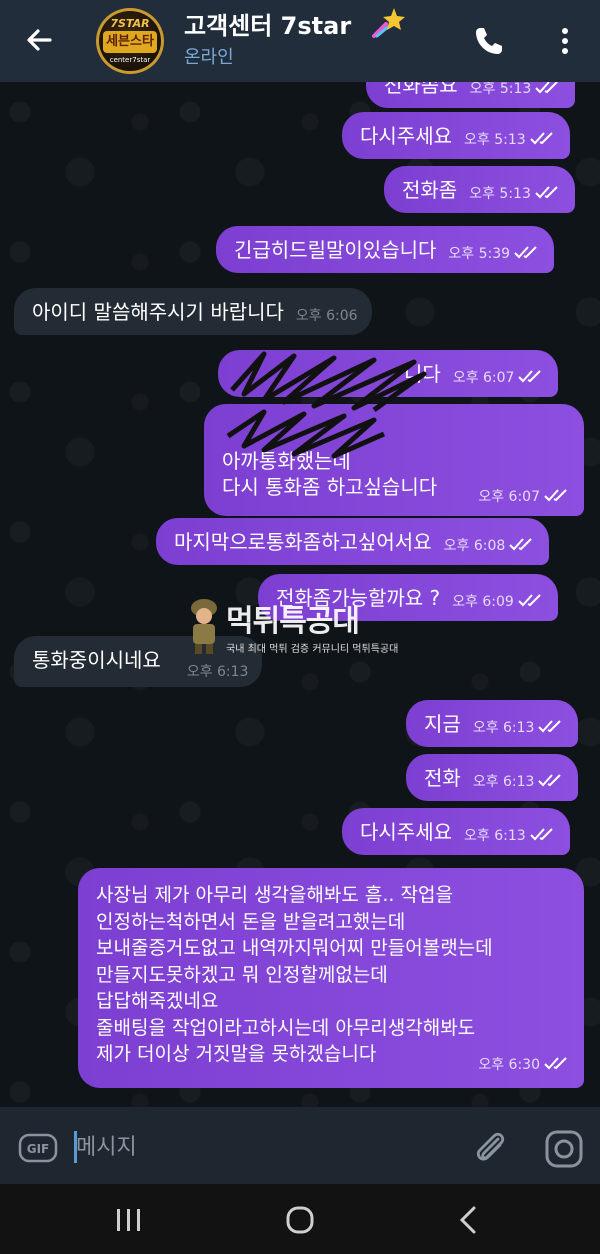 This screenshot has width=600, height=1254. I want to click on system-back-icon, so click(469, 1220).